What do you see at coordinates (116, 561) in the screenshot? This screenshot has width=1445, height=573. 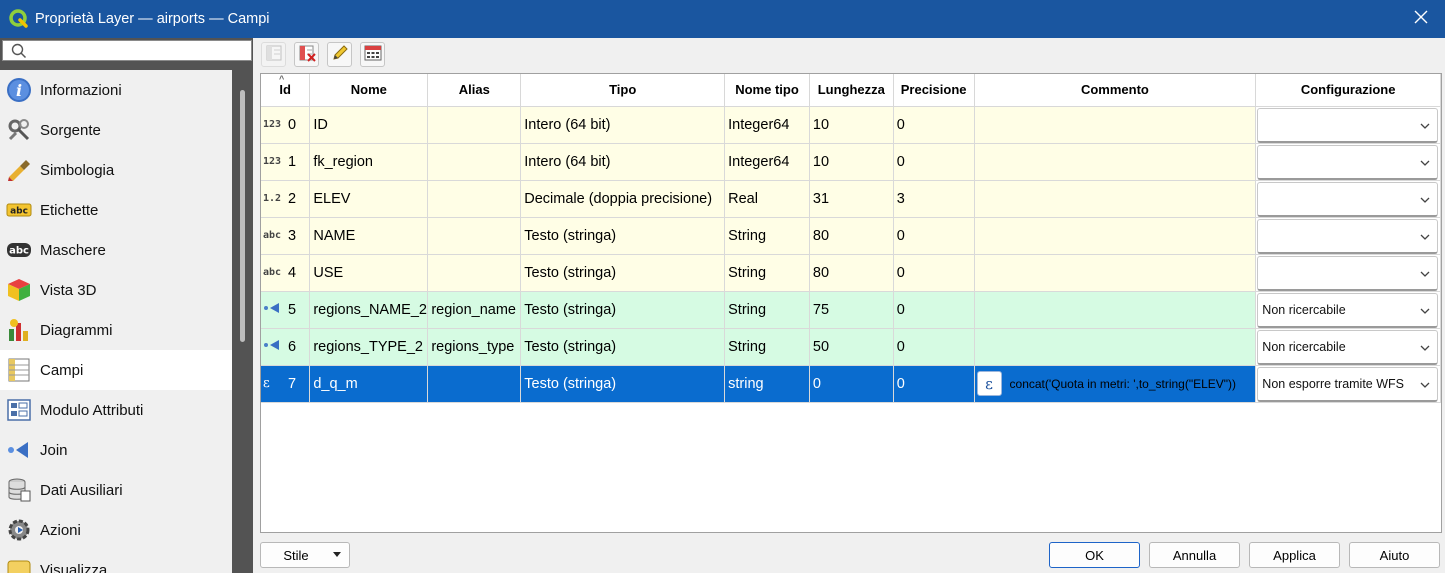 I see `sidebar-item-visualizza: Visualizza` at bounding box center [116, 561].